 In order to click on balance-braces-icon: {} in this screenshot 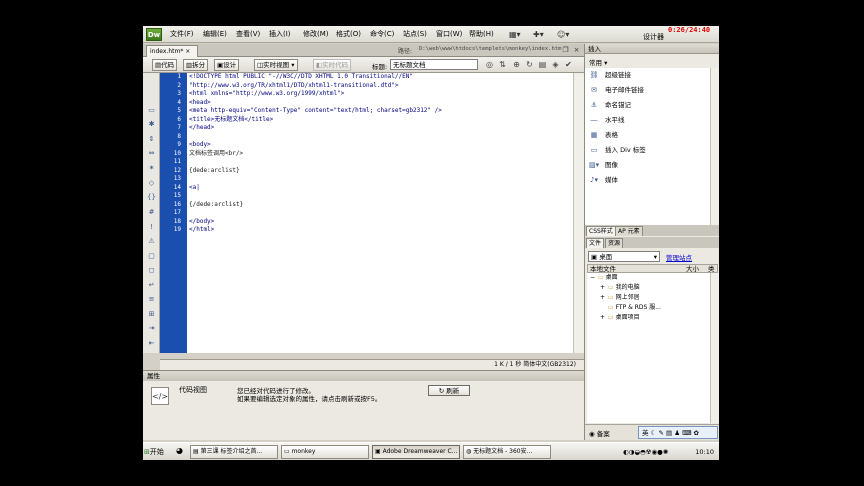, I will do `click(151, 197)`.